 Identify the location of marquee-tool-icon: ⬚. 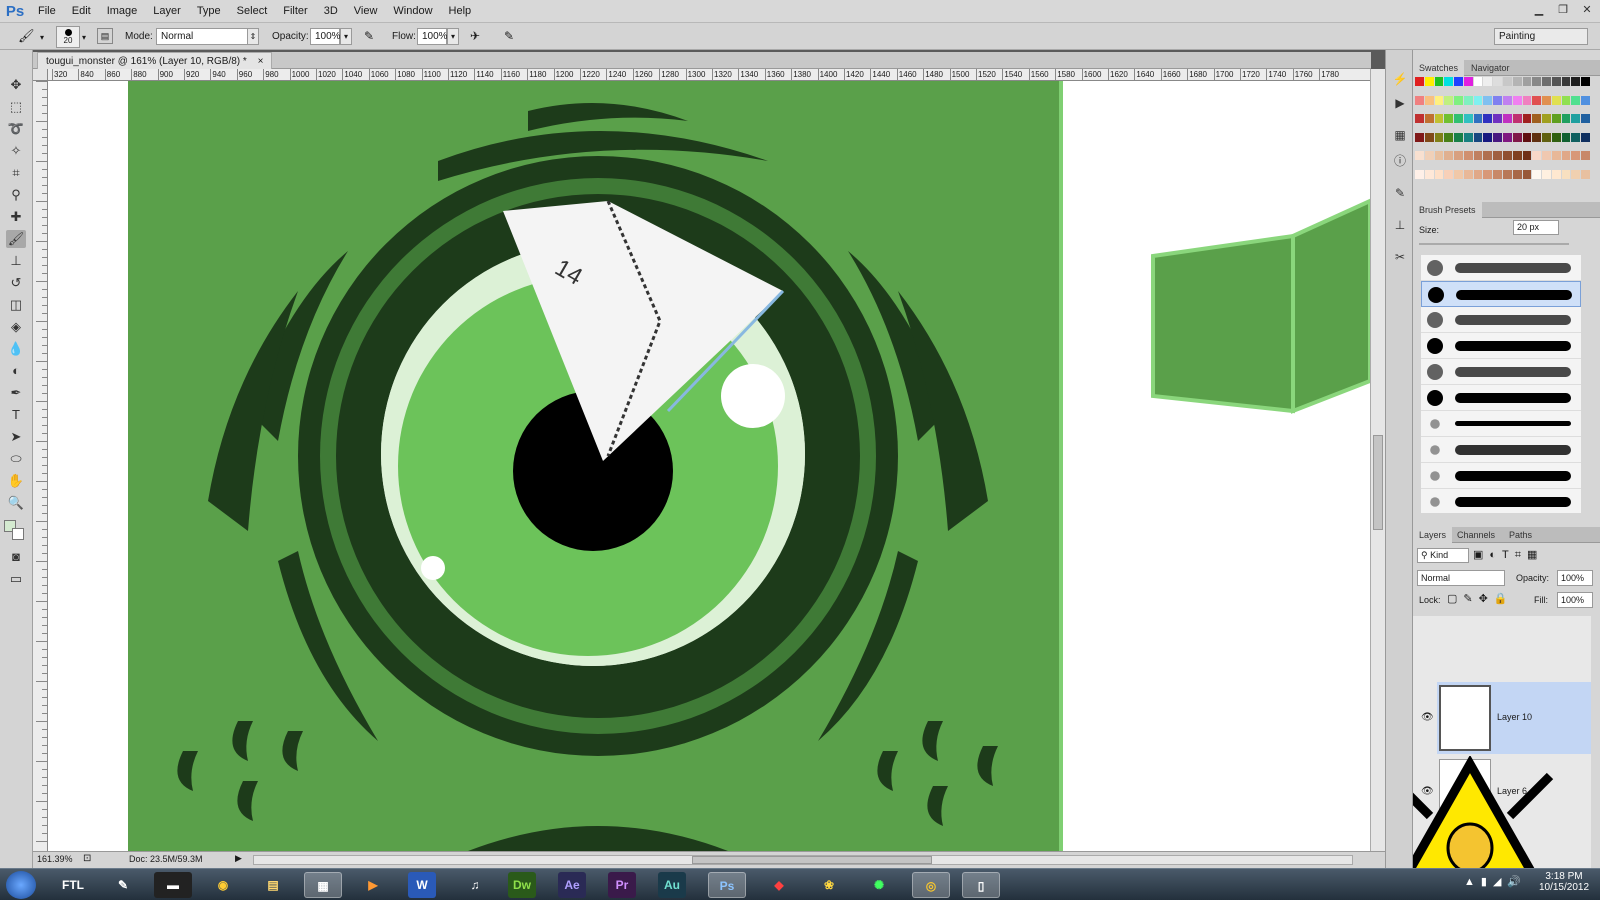
(16, 107).